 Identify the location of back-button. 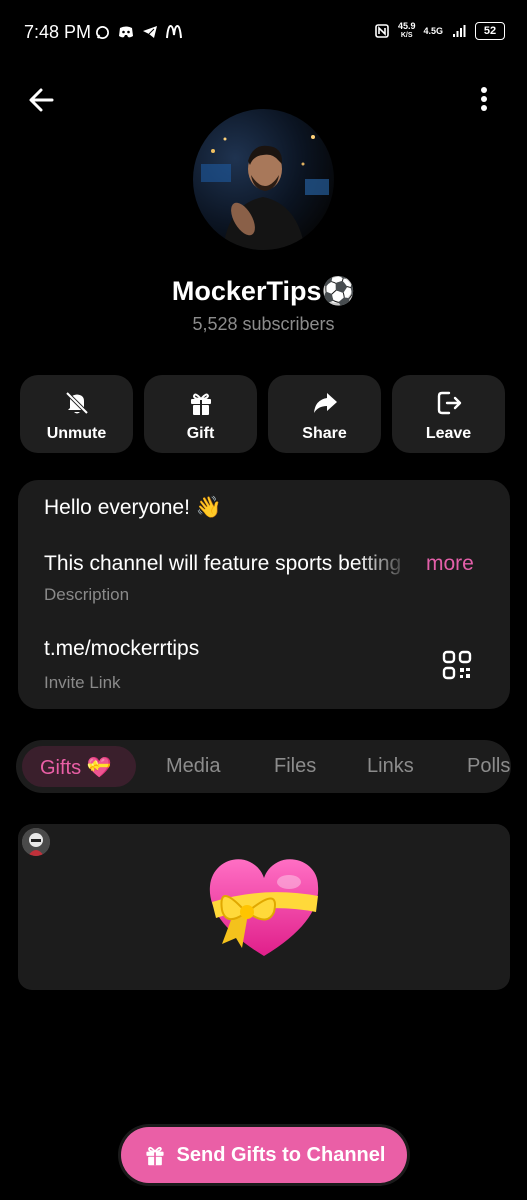
(42, 100).